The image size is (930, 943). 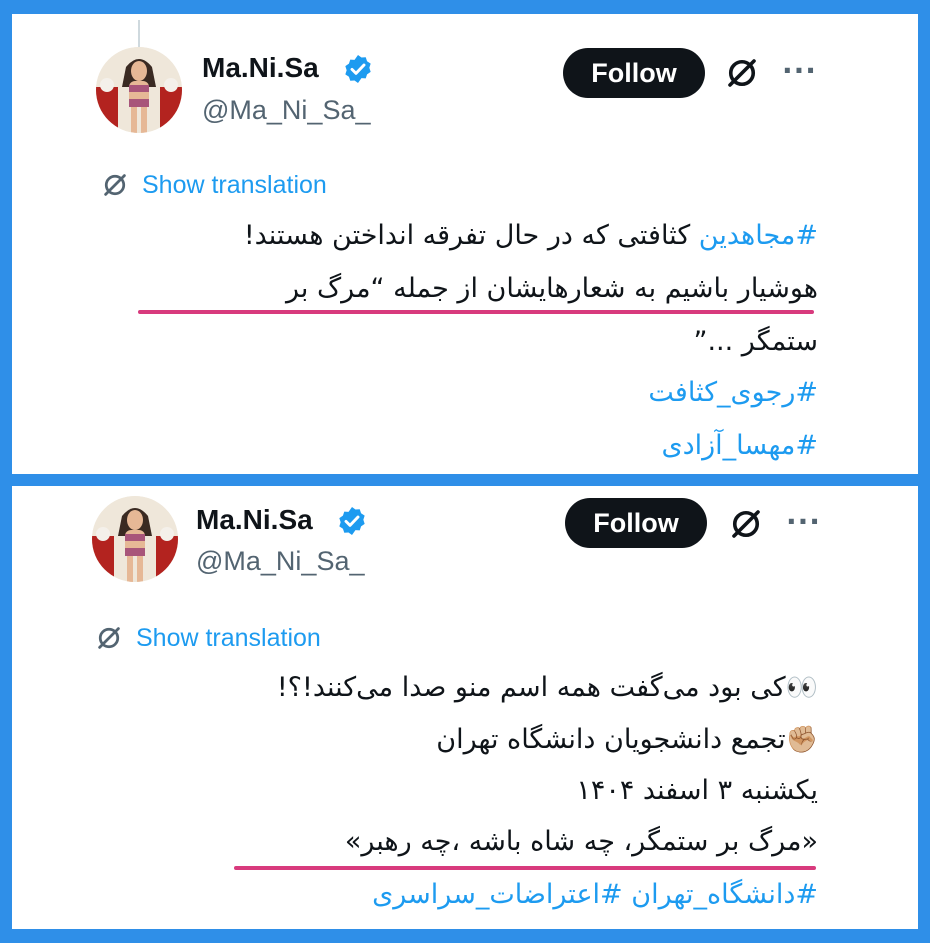 I want to click on tweet-text-line-3: یکشنبه ۳ اسفند ۱۴۰۴, so click(x=697, y=790).